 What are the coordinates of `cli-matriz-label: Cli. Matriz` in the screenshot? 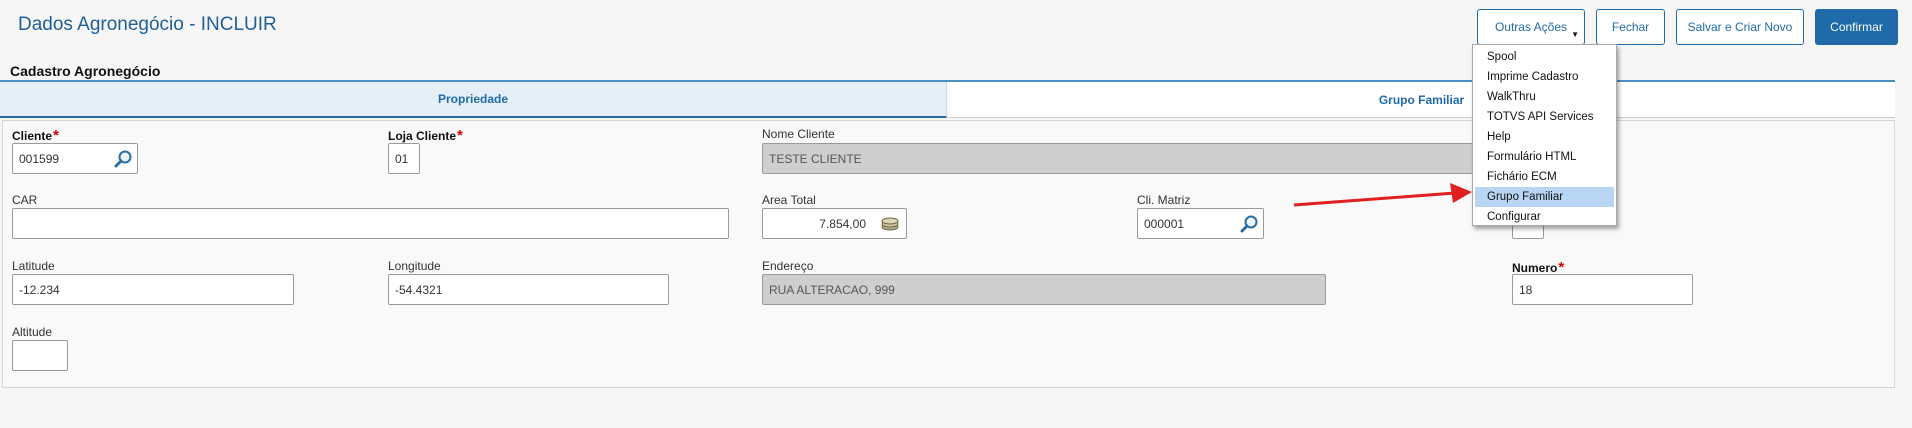 It's located at (1164, 200).